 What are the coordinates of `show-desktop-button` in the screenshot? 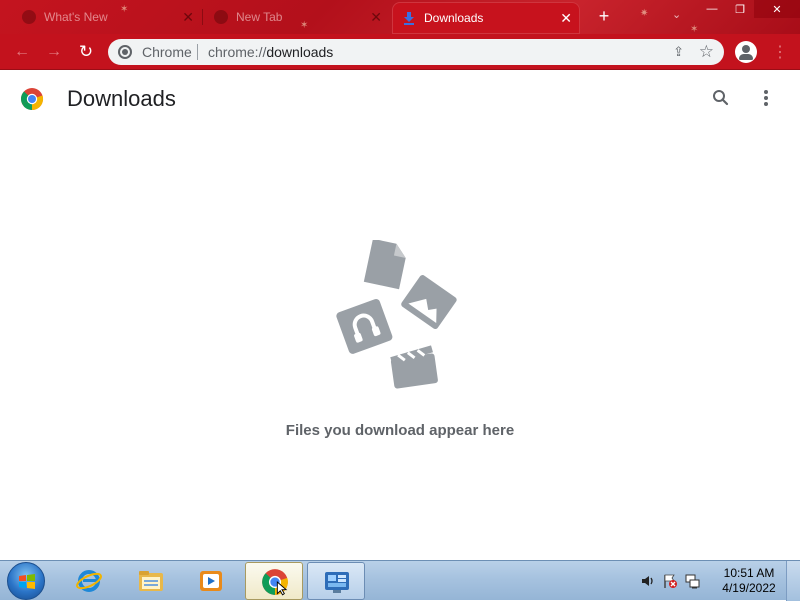 It's located at (793, 581).